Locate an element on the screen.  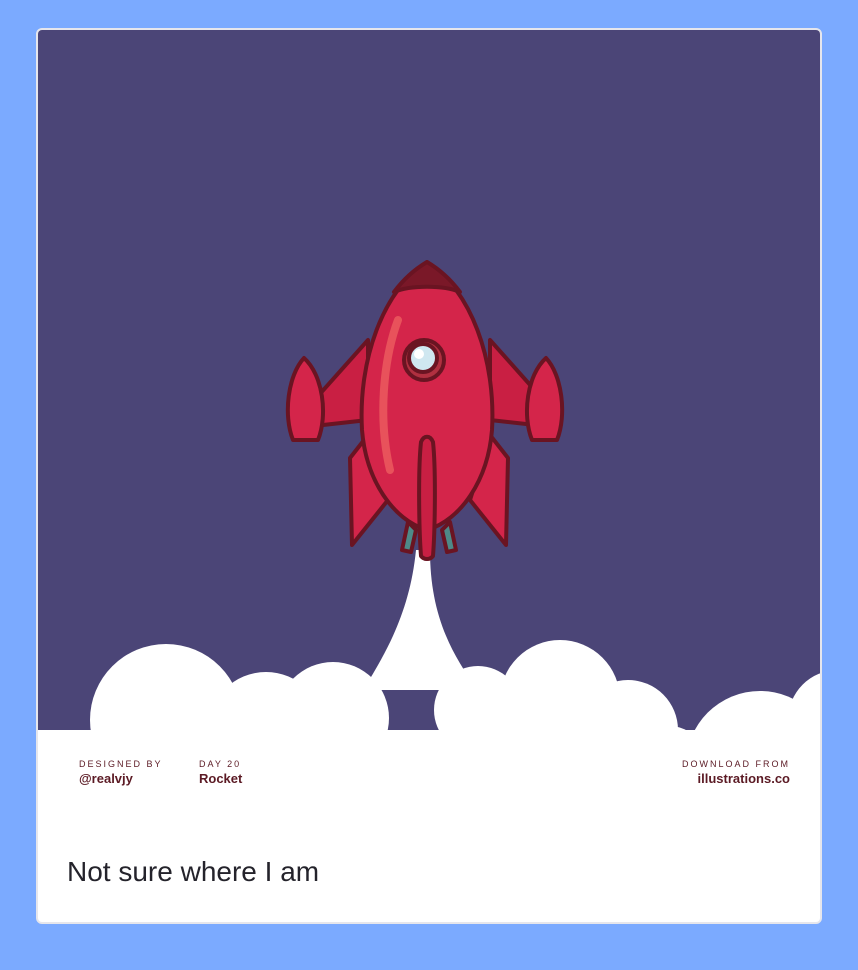
day-caption: DAY 20 is located at coordinates (220, 764).